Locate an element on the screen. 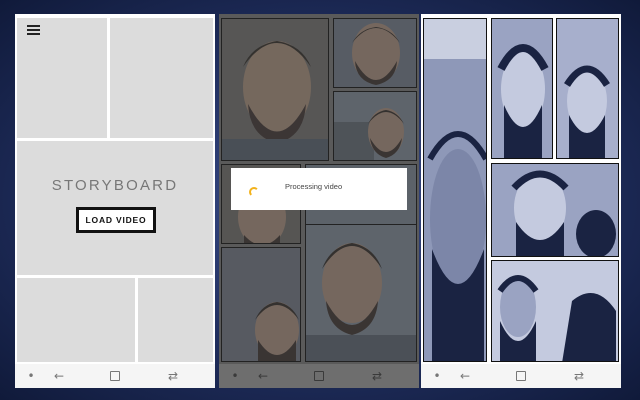  processing-dialog: Processing video is located at coordinates (319, 189).